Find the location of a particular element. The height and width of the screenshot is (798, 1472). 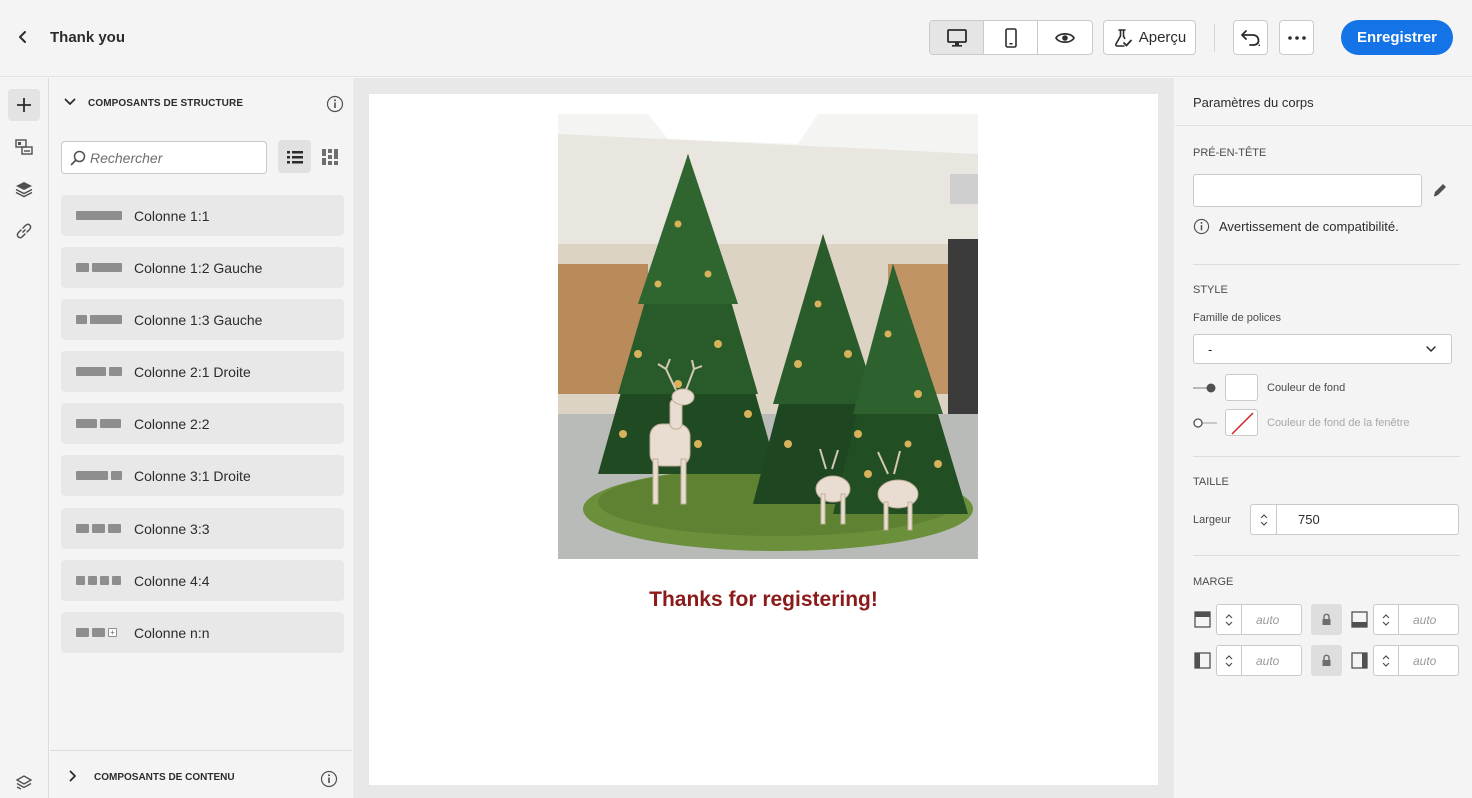

more-horizontal-icon is located at coordinates (1296, 37).